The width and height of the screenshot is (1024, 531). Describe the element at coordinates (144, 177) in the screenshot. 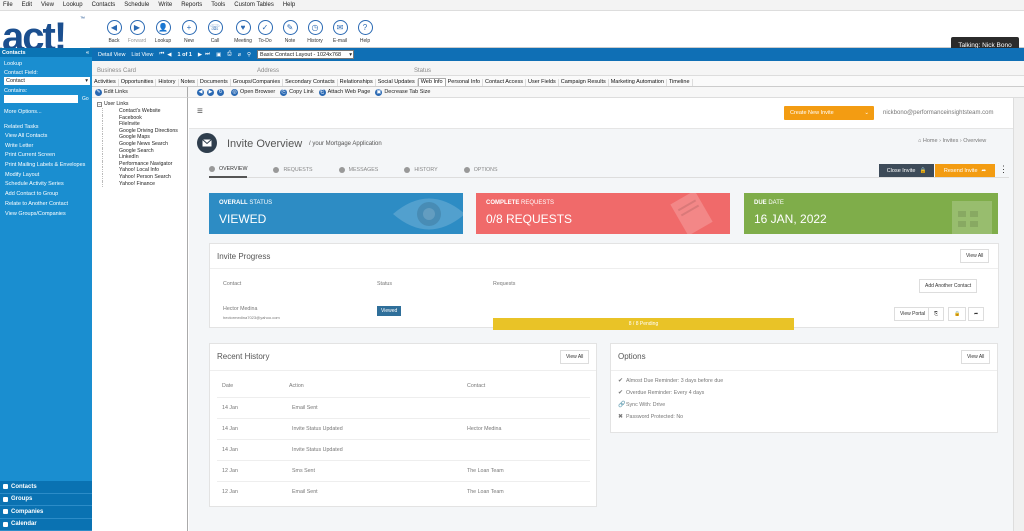

I see `tree-link-yahoo-person-search: Yahoo! Person Search` at that location.